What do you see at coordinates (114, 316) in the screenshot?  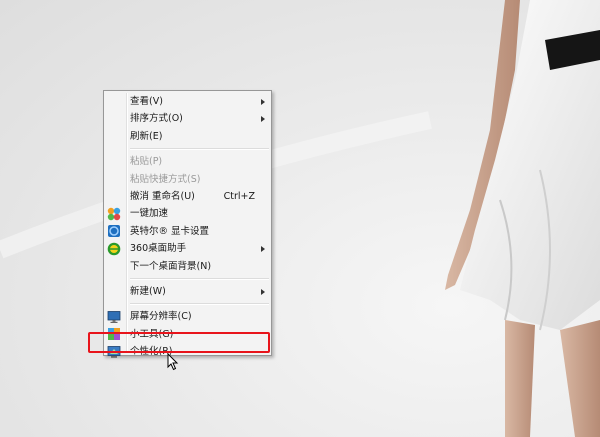 I see `monitor-icon` at bounding box center [114, 316].